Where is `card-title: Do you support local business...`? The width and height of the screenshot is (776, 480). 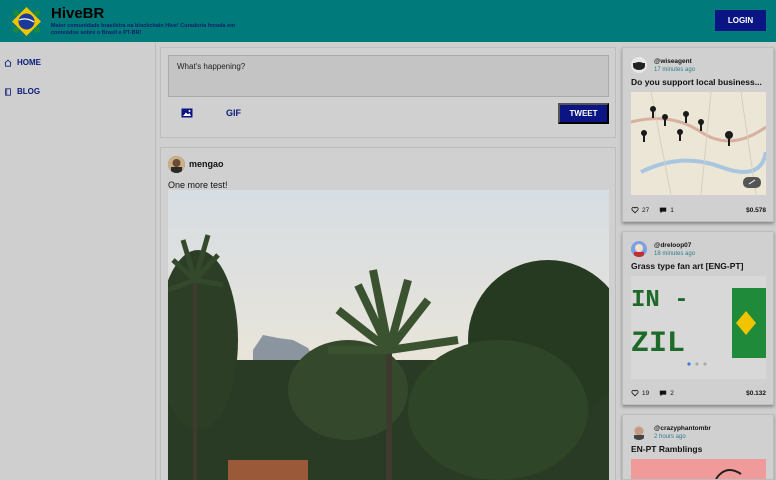
card-title: Do you support local business... is located at coordinates (701, 82).